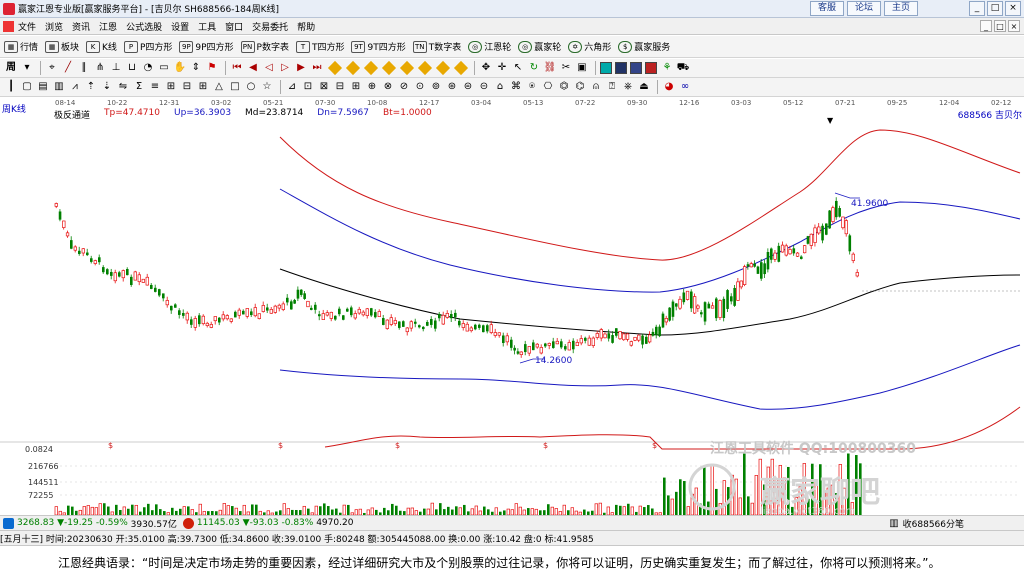 This screenshot has height=578, width=1024. Describe the element at coordinates (518, 68) in the screenshot. I see `pointer-icon: ↖` at that location.